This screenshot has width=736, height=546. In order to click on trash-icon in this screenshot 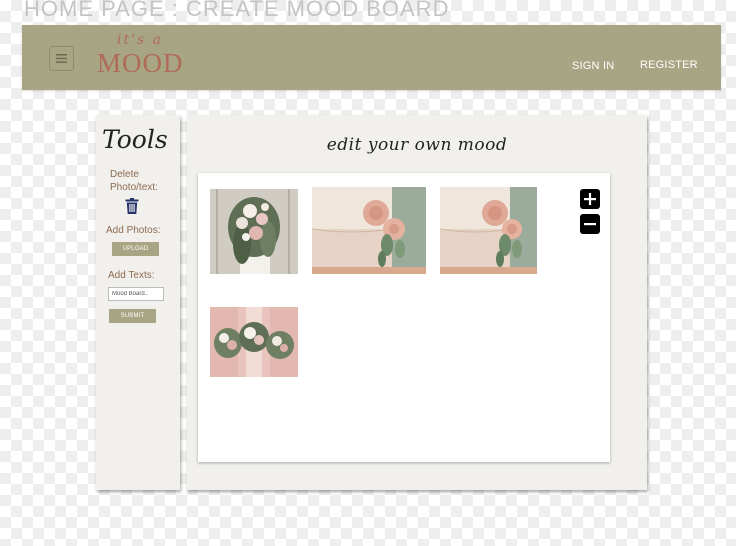, I will do `click(132, 206)`.